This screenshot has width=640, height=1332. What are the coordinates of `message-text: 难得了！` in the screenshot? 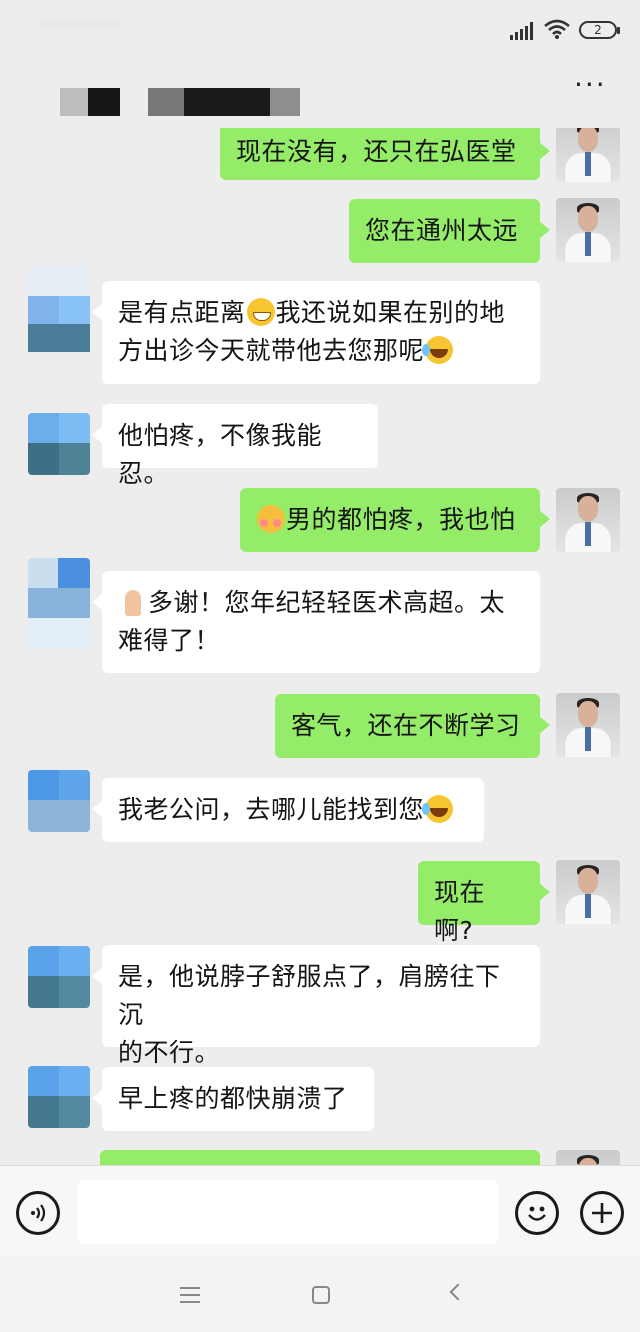 It's located at (169, 640).